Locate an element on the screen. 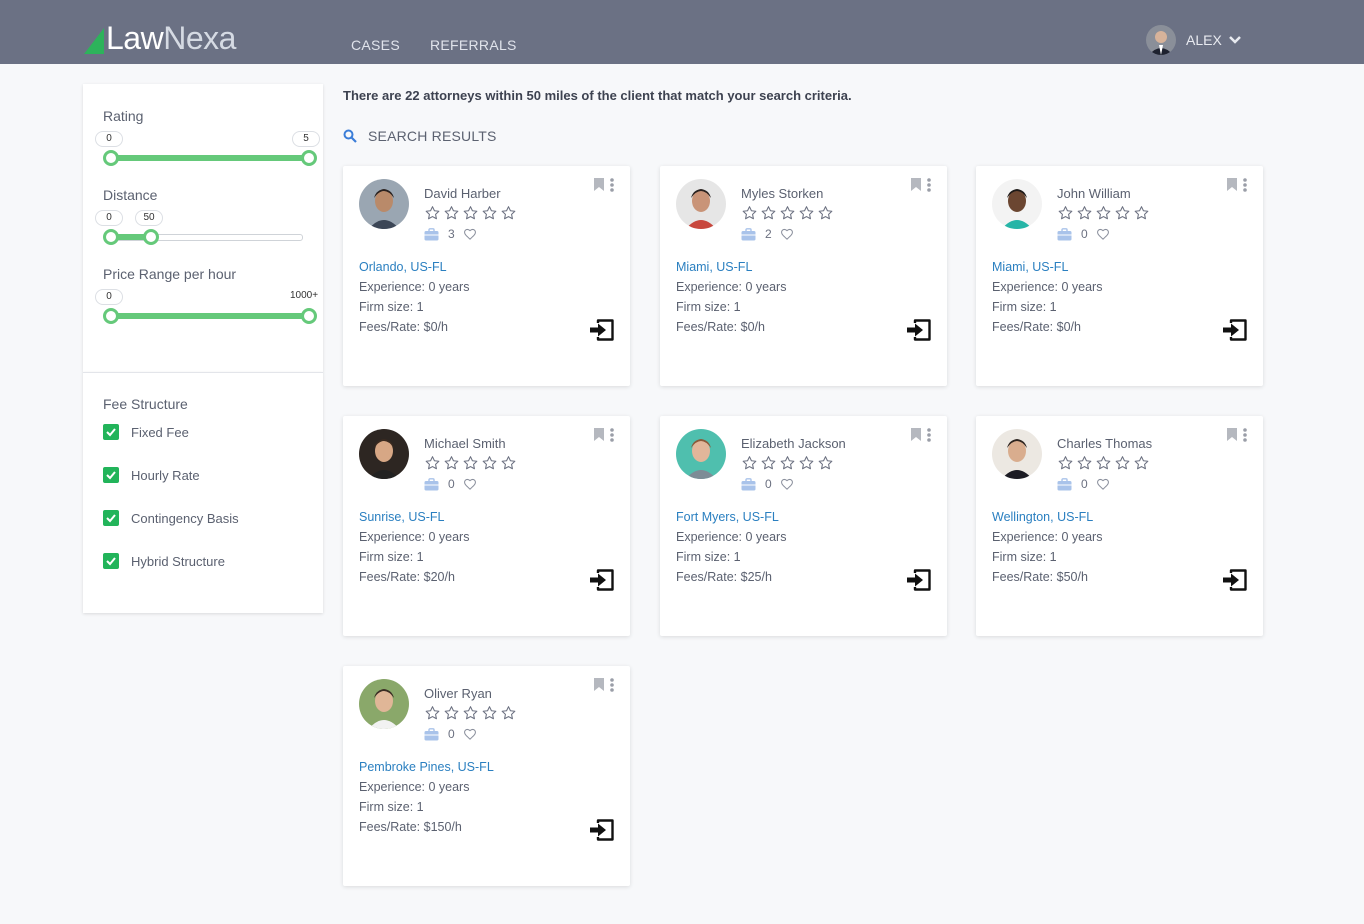 The image size is (1364, 924). attorney-name: Charles Thomas is located at coordinates (1104, 443).